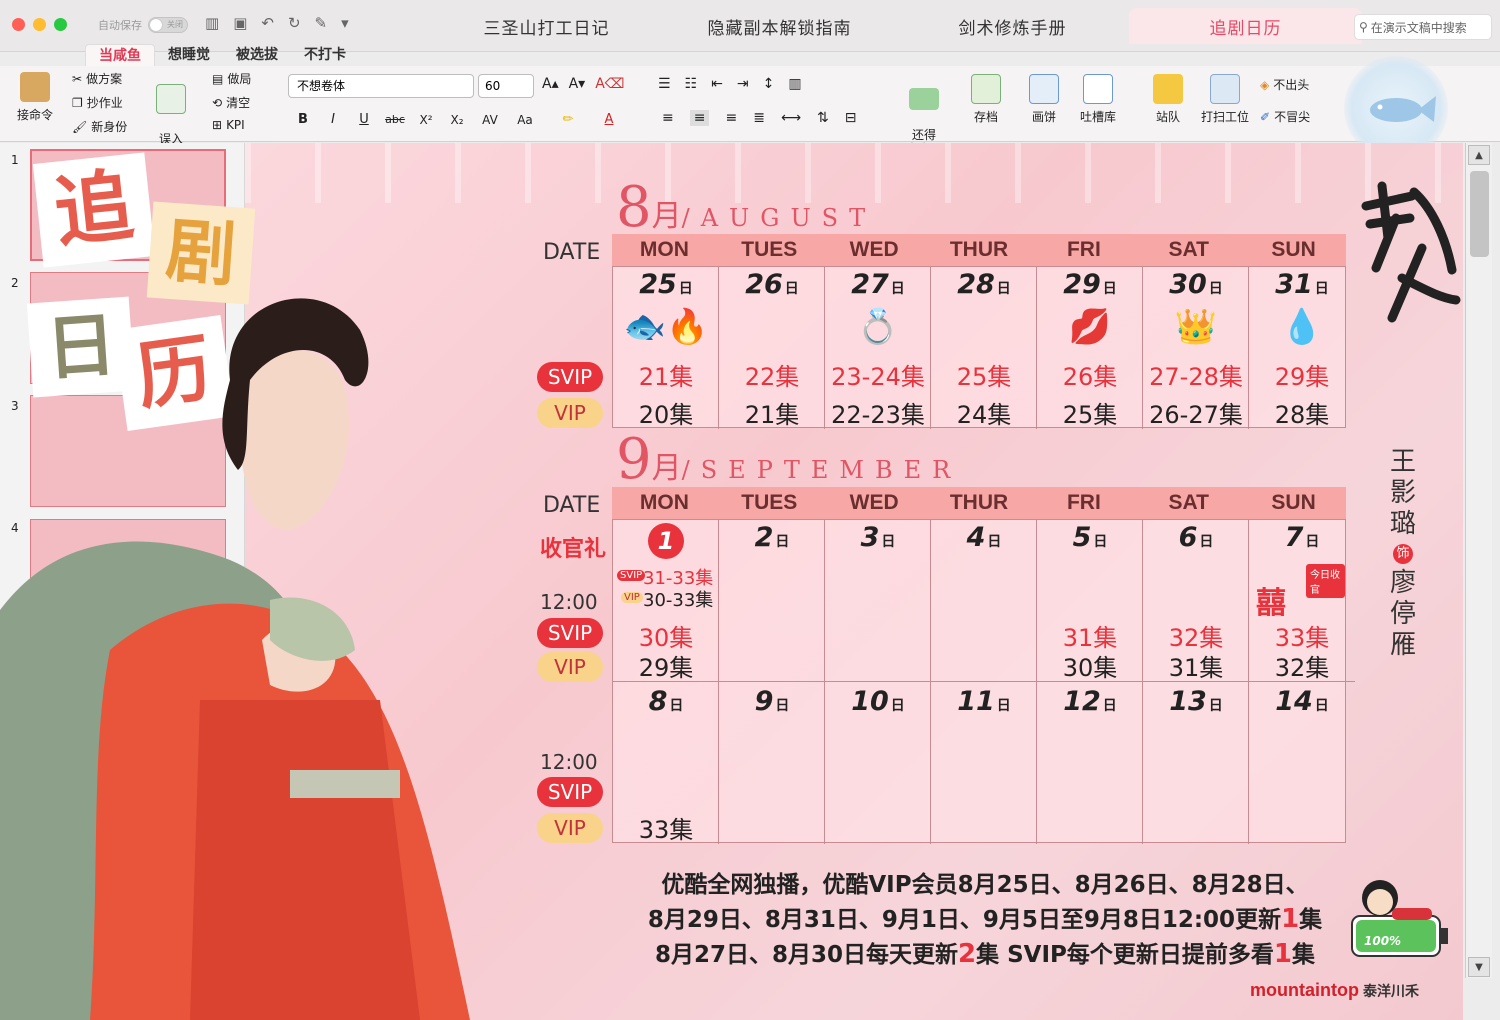 The height and width of the screenshot is (1020, 1500). Describe the element at coordinates (851, 118) in the screenshot. I see `align-text-icon: ⊟` at that location.